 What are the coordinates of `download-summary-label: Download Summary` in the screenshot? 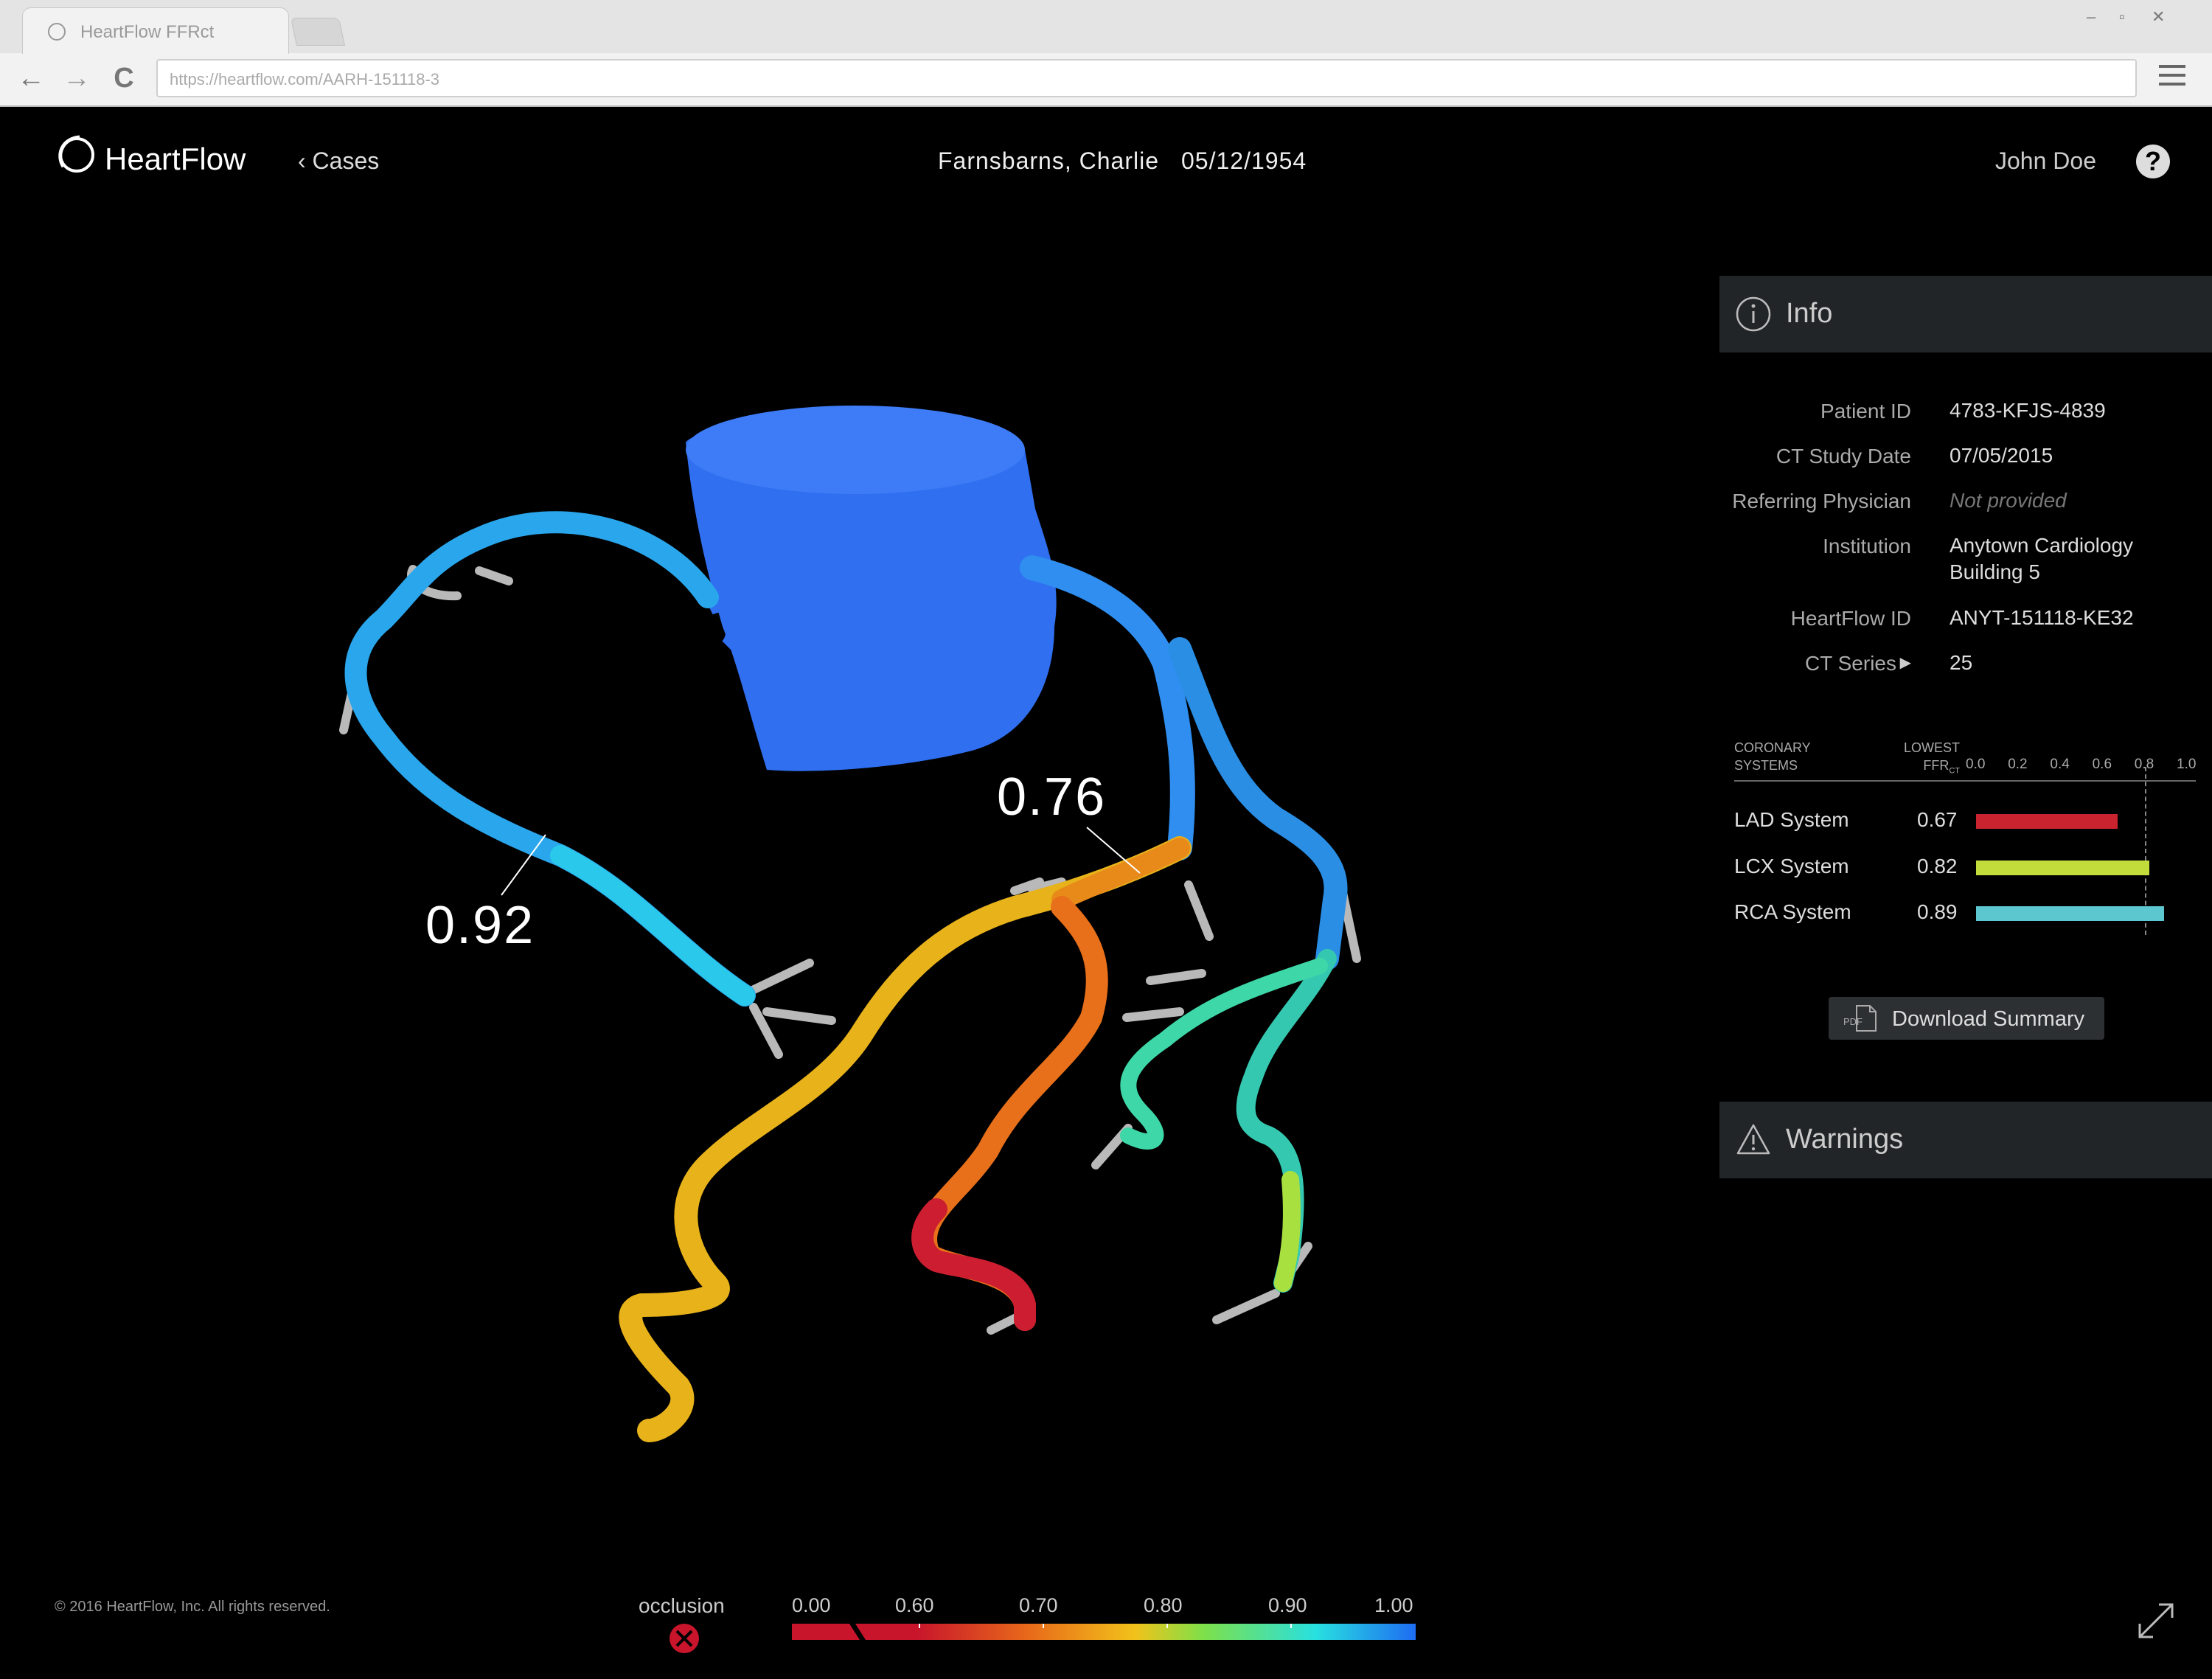 It's located at (1988, 1019).